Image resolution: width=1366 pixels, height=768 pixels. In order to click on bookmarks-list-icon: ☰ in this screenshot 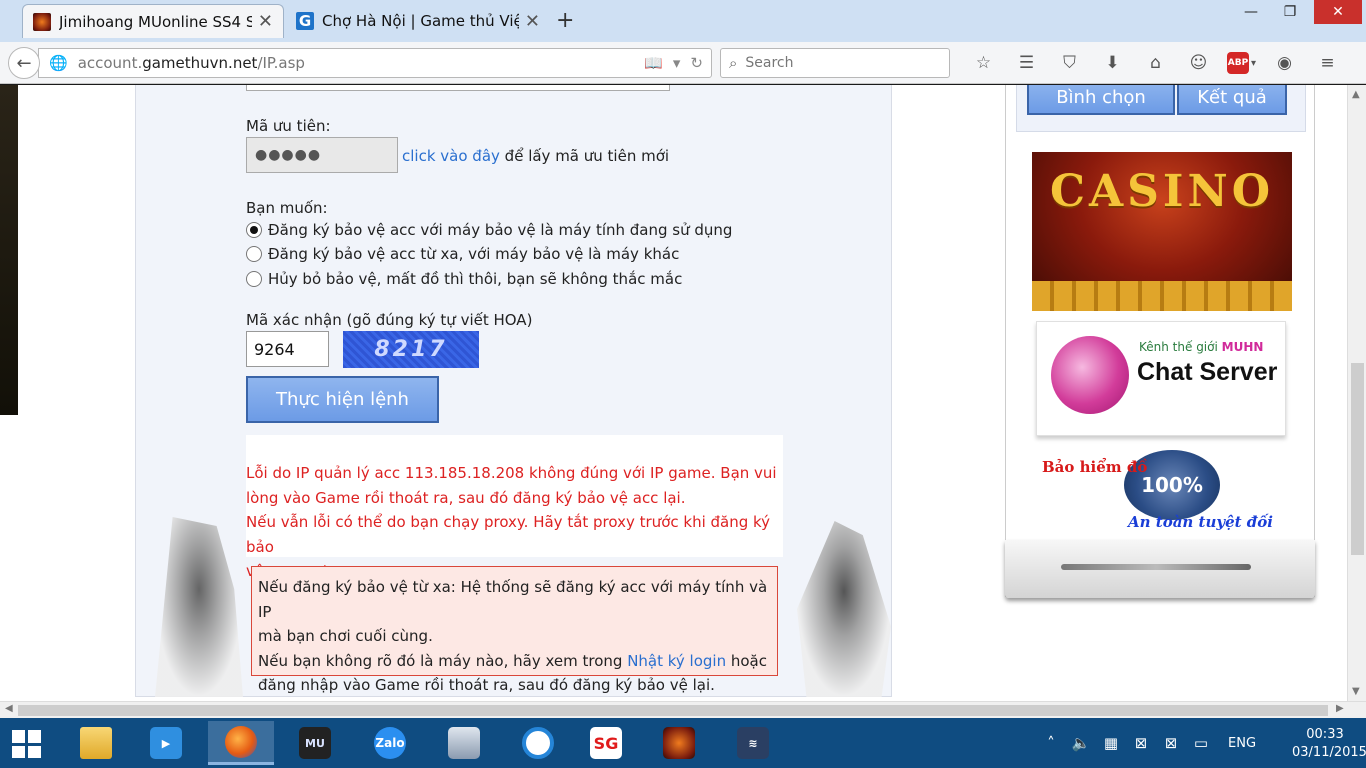, I will do `click(1026, 63)`.